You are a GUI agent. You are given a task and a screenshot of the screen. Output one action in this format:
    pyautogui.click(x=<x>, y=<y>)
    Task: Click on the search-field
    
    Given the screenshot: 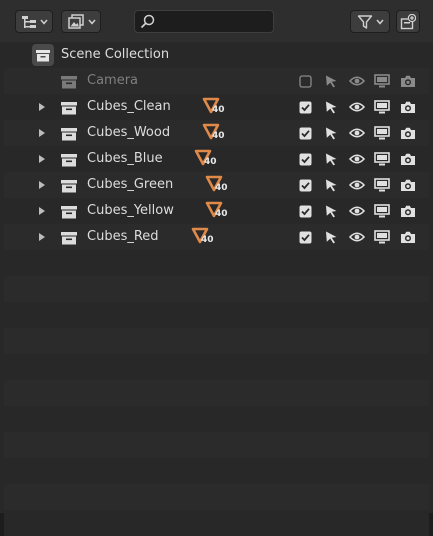 What is the action you would take?
    pyautogui.click(x=204, y=21)
    